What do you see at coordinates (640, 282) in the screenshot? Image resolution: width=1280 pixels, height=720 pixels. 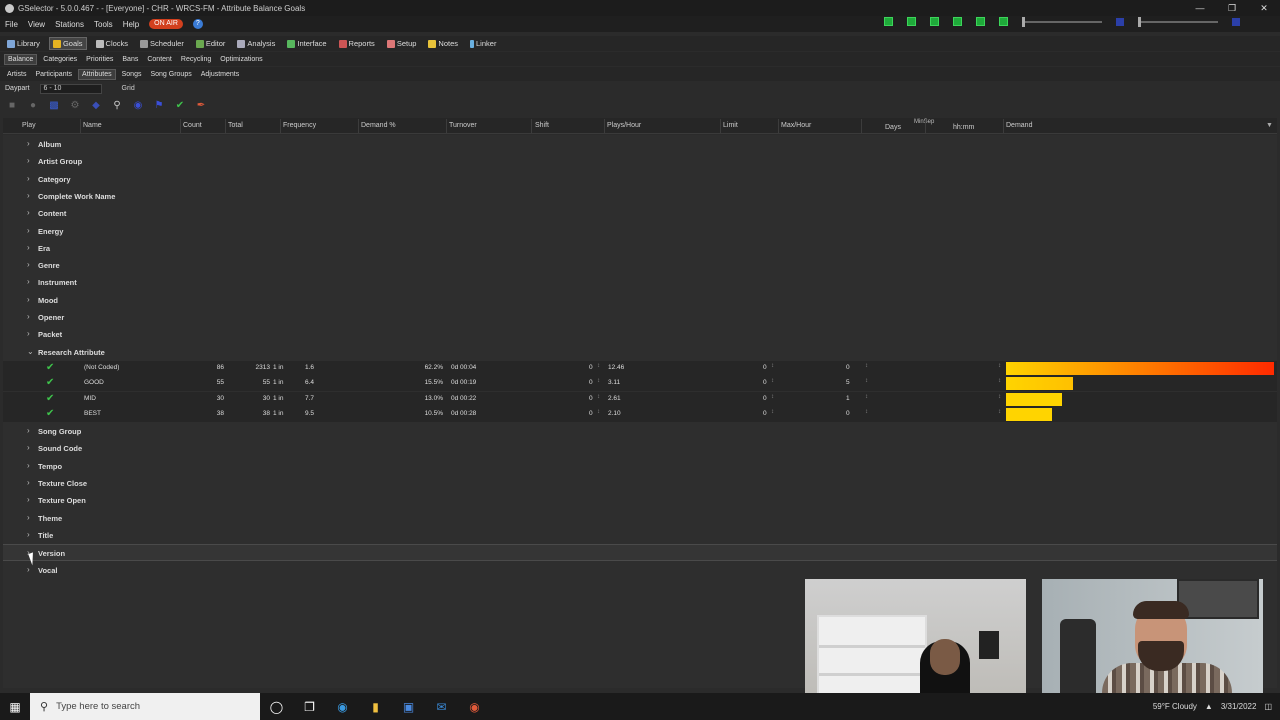 I see `group-row: › Instrument` at bounding box center [640, 282].